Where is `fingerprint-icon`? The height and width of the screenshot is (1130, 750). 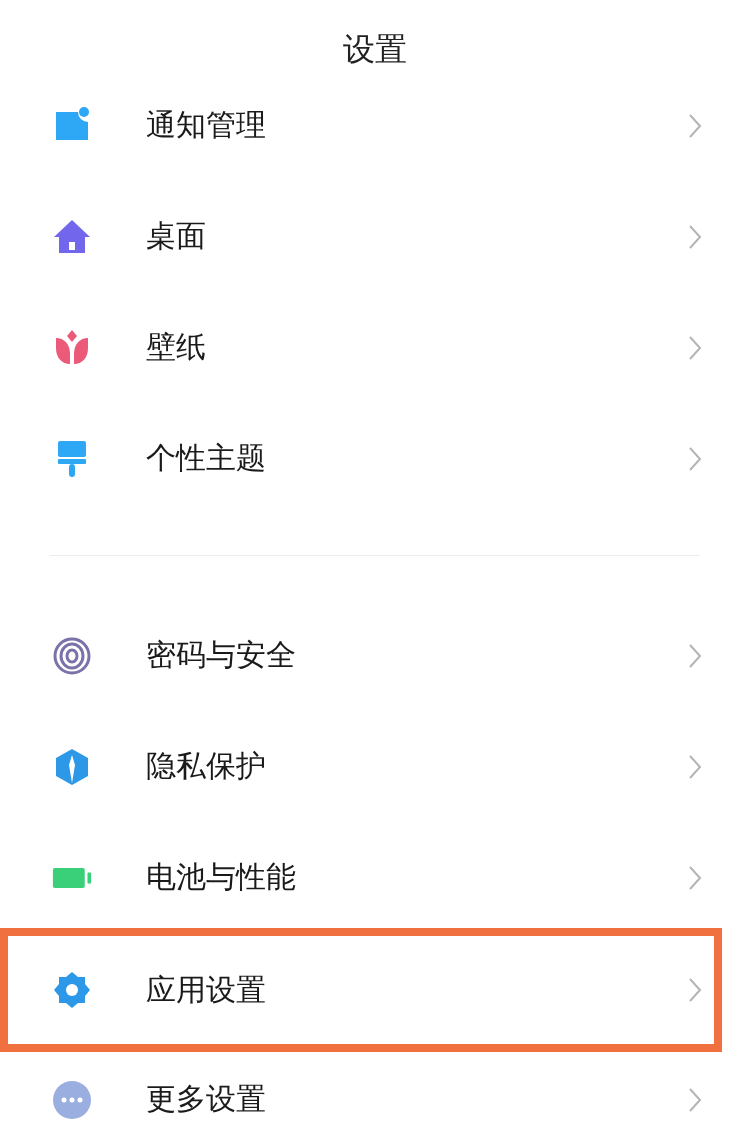
fingerprint-icon is located at coordinates (72, 655).